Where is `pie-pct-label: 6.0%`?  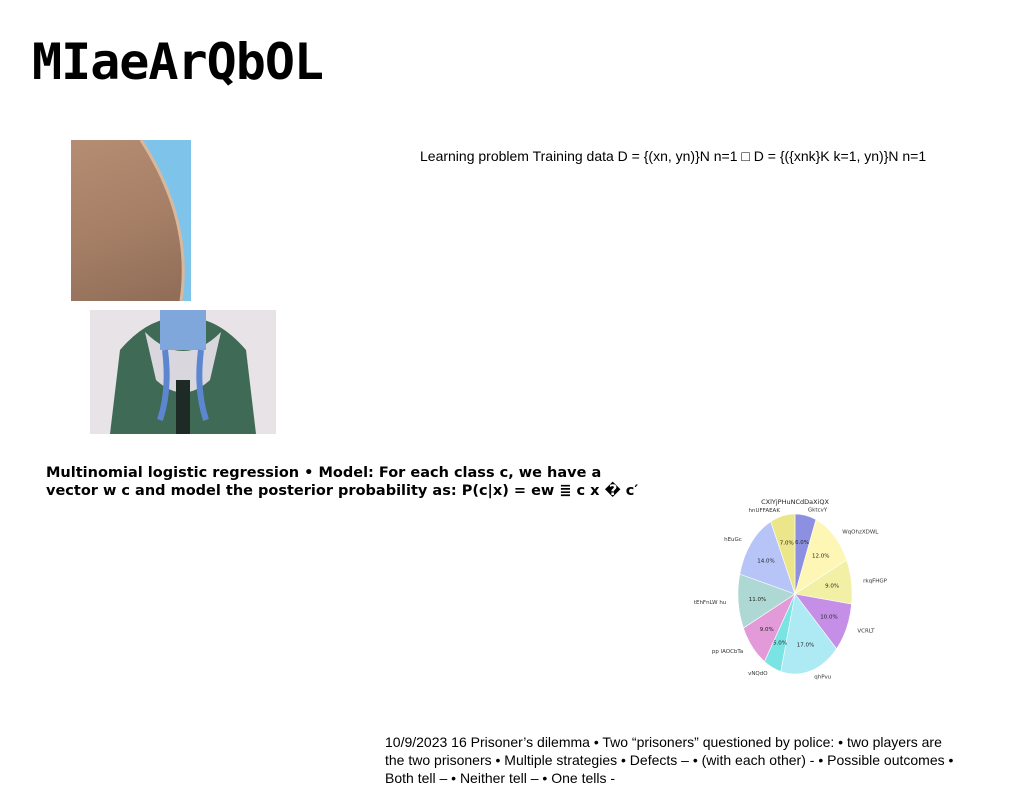
pie-pct-label: 6.0% is located at coordinates (802, 543).